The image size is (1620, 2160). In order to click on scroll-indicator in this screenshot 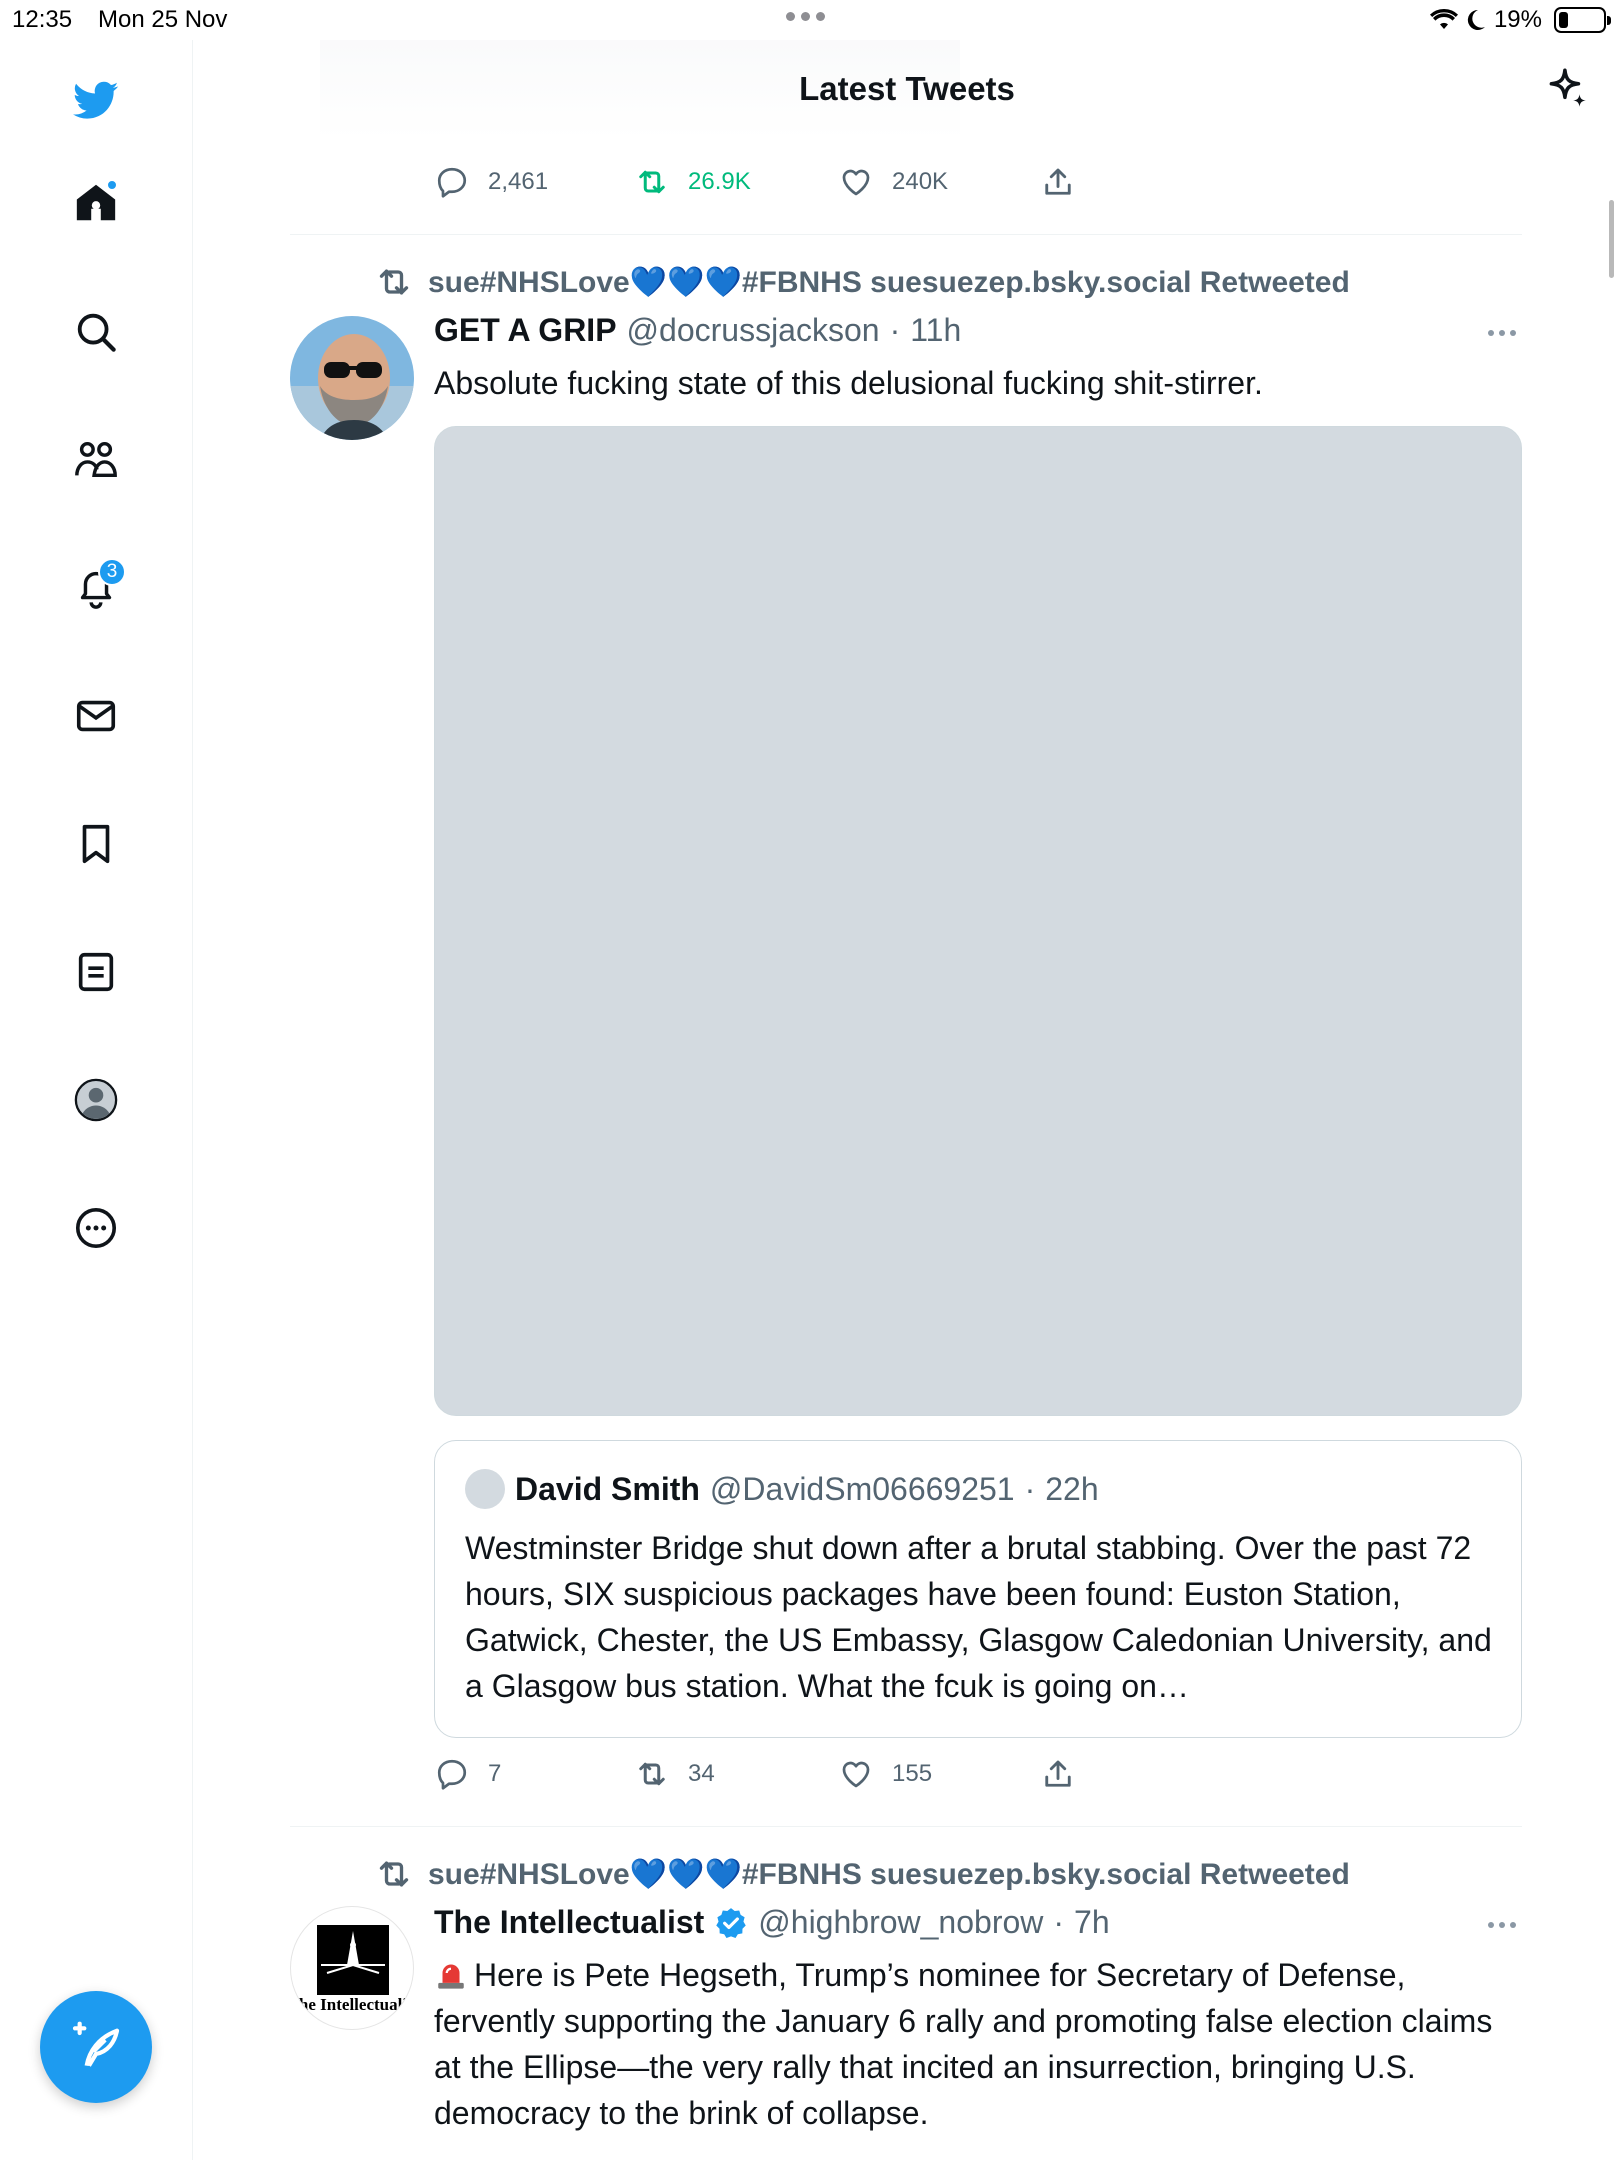, I will do `click(1611, 239)`.